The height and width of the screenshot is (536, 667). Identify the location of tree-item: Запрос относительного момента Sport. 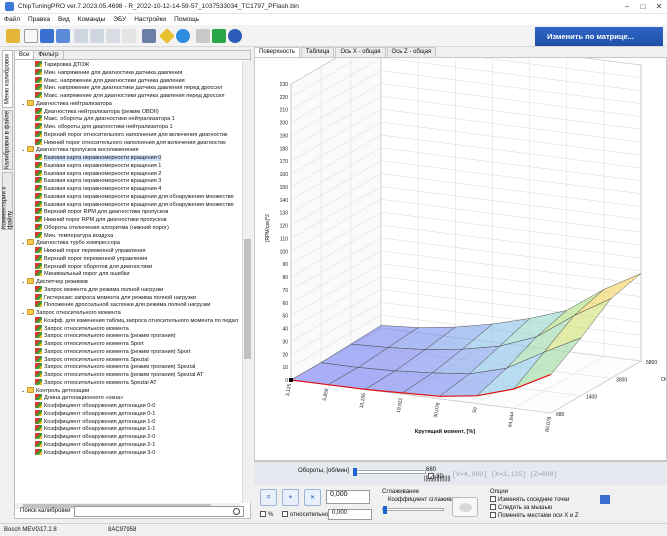
(128, 344).